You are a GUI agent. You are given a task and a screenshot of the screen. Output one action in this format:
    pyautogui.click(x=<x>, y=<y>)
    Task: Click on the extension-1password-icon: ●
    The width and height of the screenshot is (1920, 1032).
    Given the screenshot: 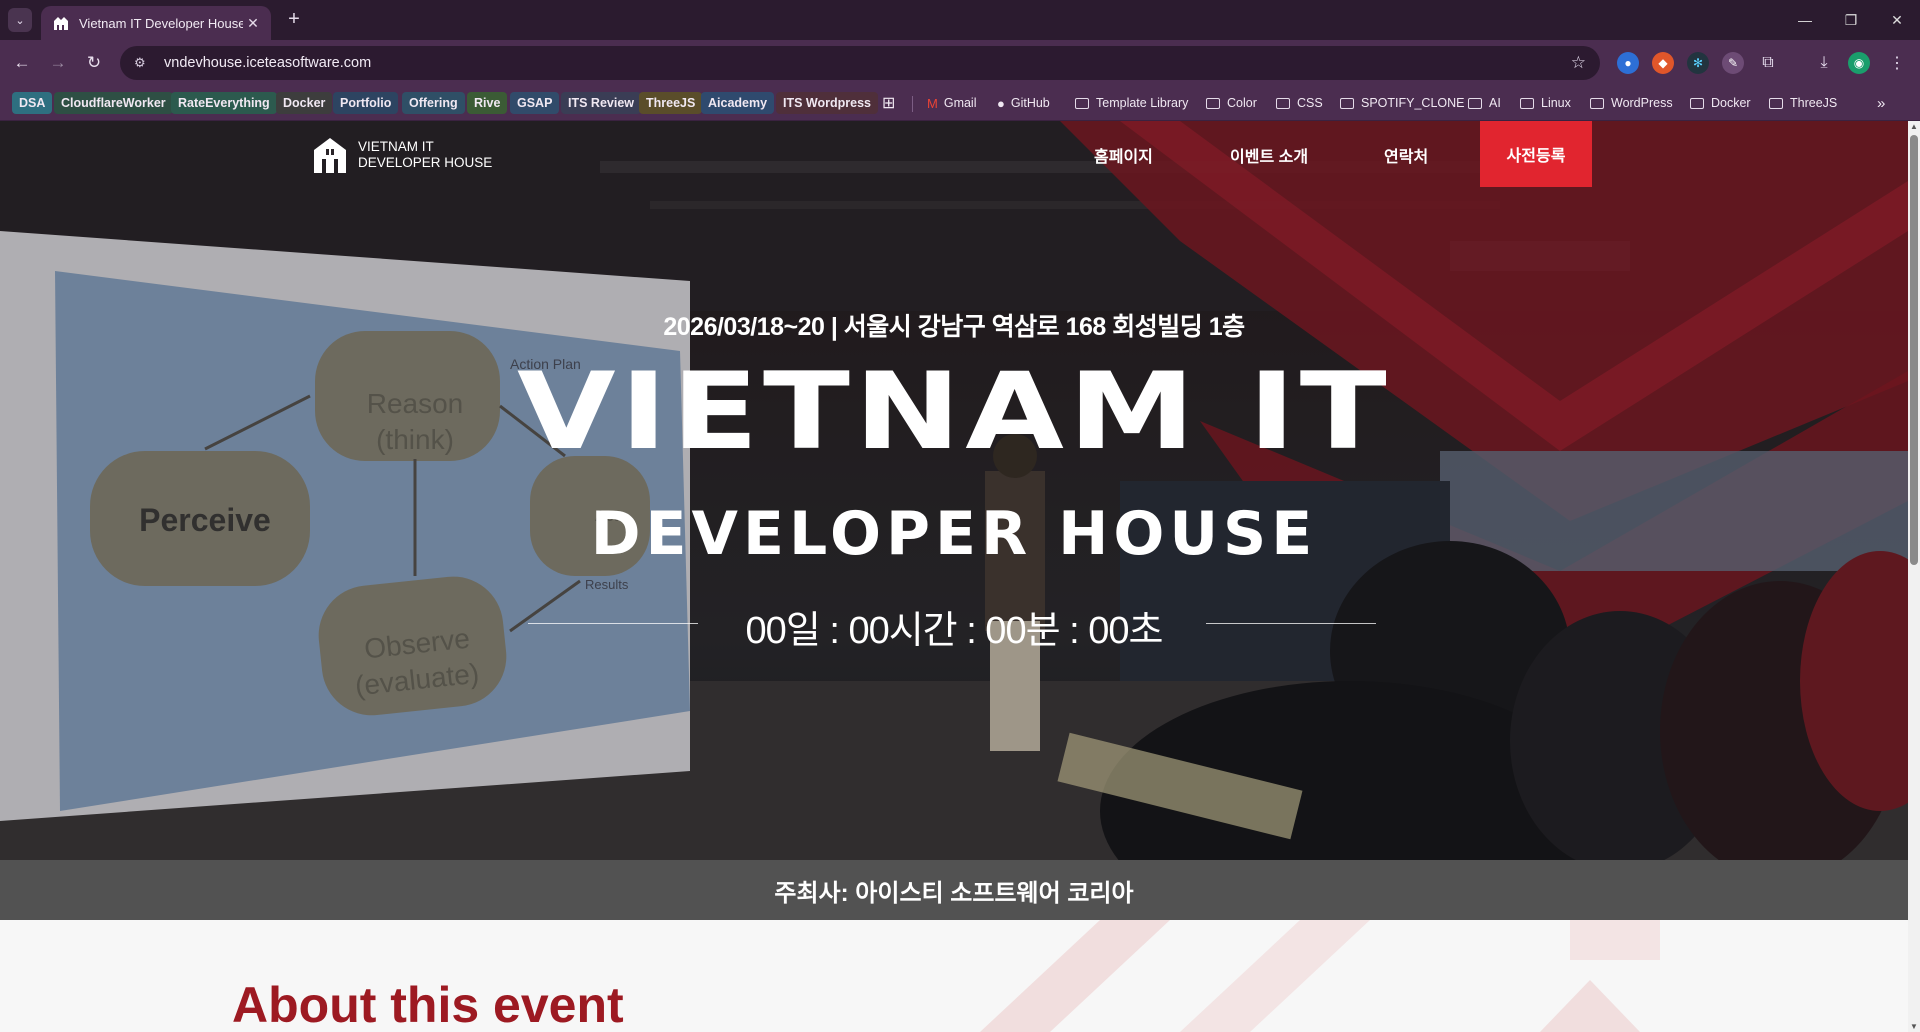 What is the action you would take?
    pyautogui.click(x=1628, y=63)
    